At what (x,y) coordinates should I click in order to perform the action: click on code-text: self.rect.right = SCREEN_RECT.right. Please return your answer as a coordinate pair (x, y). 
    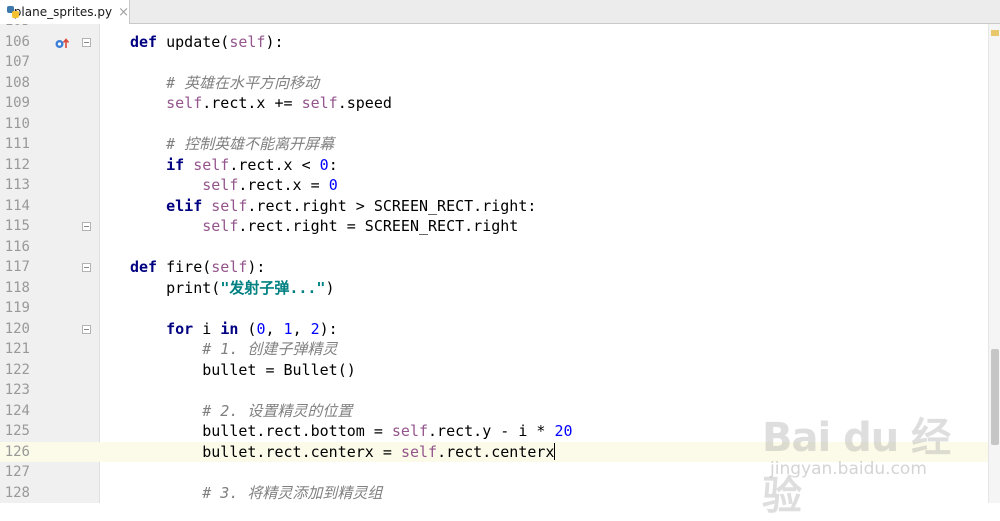
    Looking at the image, I should click on (360, 226).